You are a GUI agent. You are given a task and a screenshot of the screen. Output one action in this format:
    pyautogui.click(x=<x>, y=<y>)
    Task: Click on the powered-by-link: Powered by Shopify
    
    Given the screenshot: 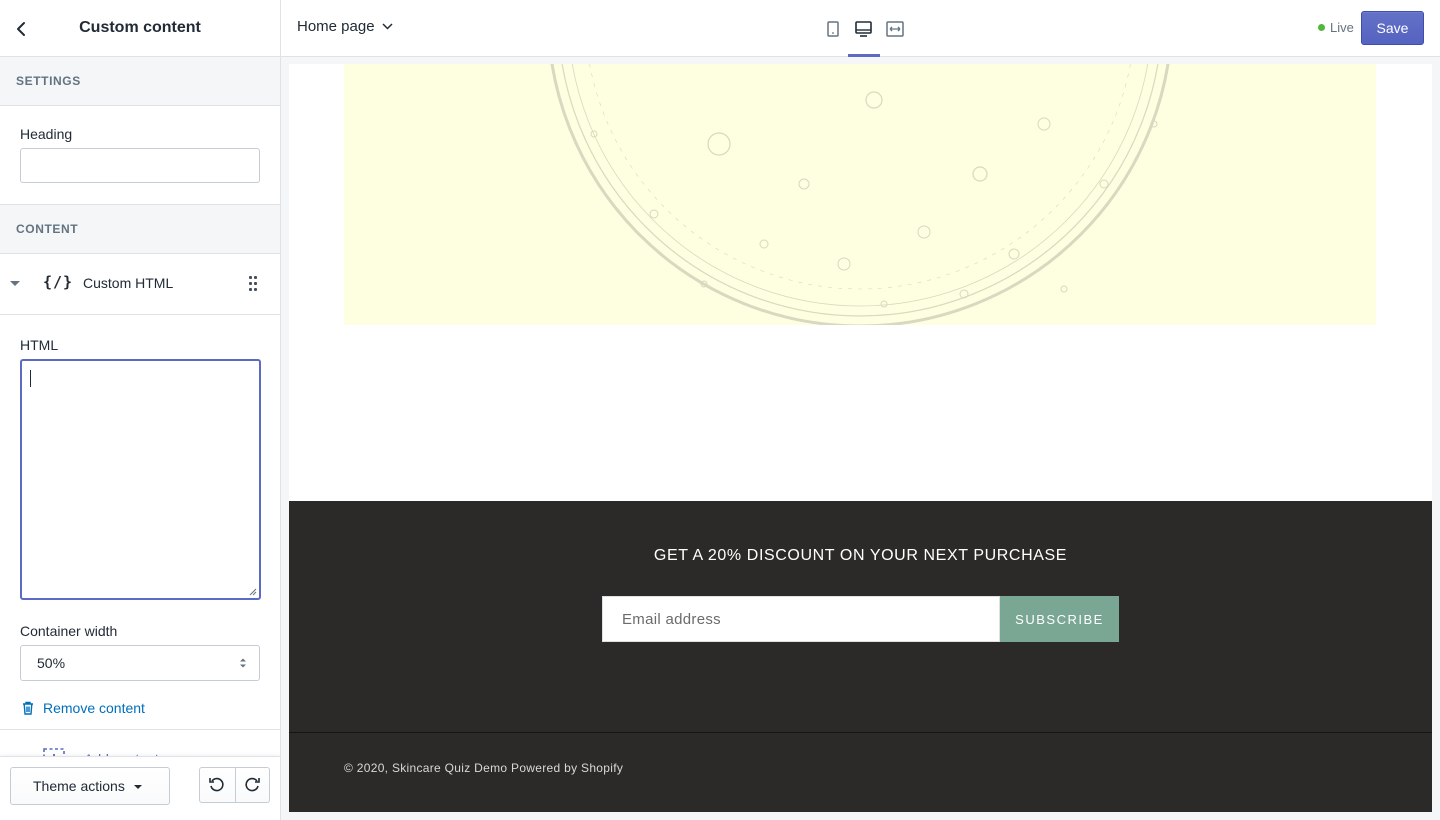 What is the action you would take?
    pyautogui.click(x=567, y=768)
    